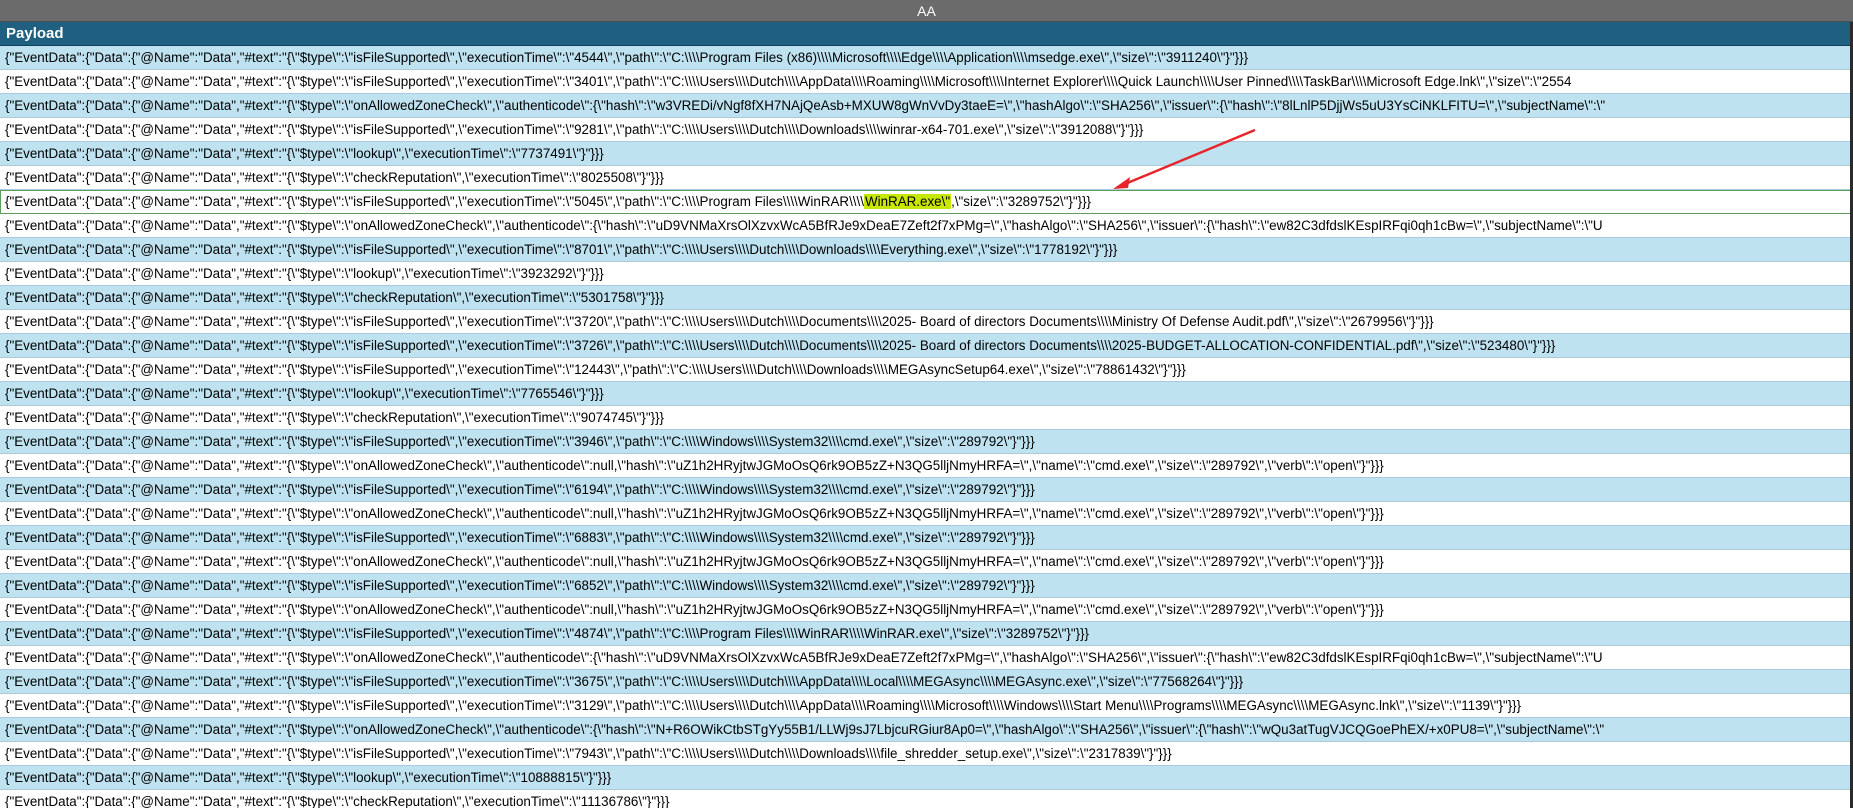  I want to click on cell-text: ,\"size\":\"3289752\"}"}}}, so click(1021, 201).